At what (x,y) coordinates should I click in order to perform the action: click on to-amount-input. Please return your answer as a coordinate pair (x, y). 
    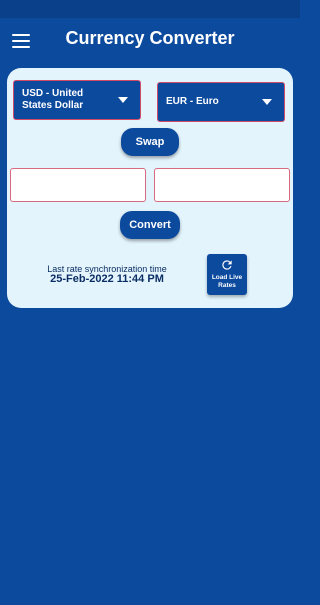
    Looking at the image, I should click on (222, 185).